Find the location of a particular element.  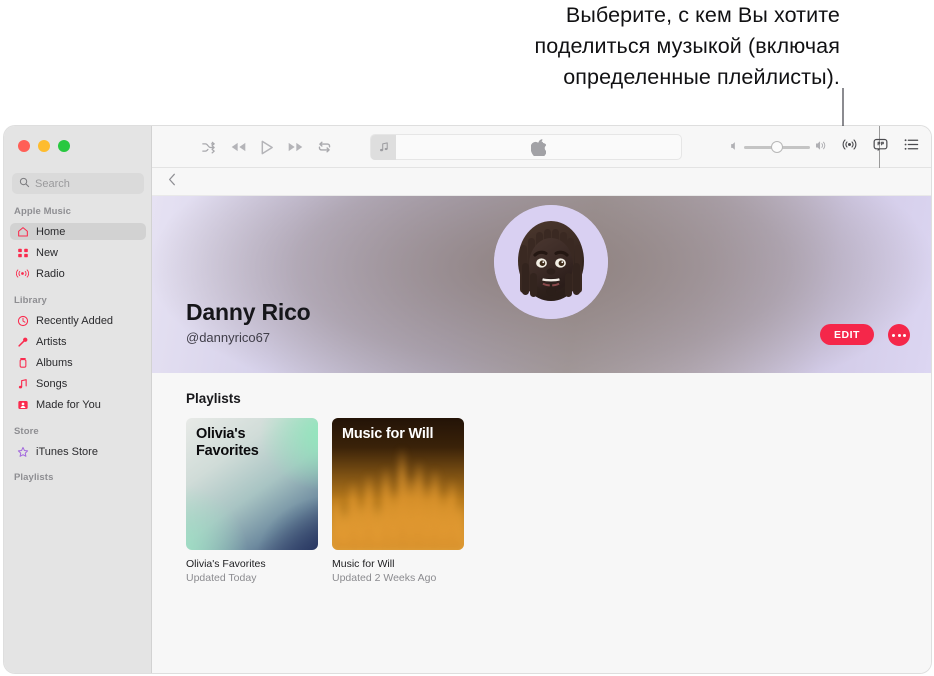

artwork-title-line1: Olivia's is located at coordinates (221, 434).